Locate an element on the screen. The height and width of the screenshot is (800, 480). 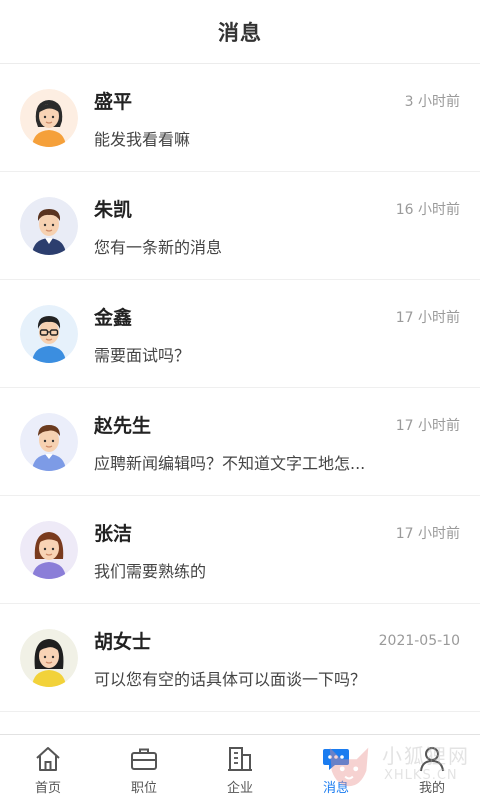
message-item: 金鑫 17 小时前 需要面试吗？ is located at coordinates (240, 334).